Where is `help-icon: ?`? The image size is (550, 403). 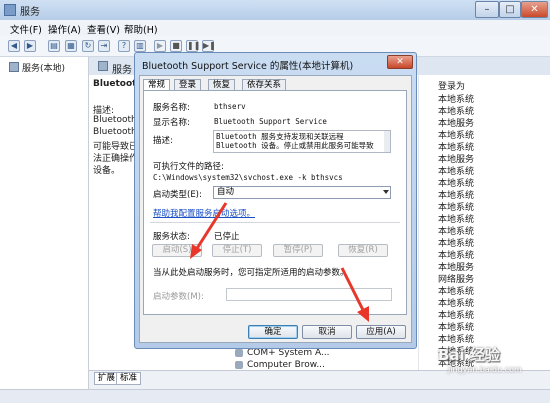
help-icon: ? is located at coordinates (124, 46).